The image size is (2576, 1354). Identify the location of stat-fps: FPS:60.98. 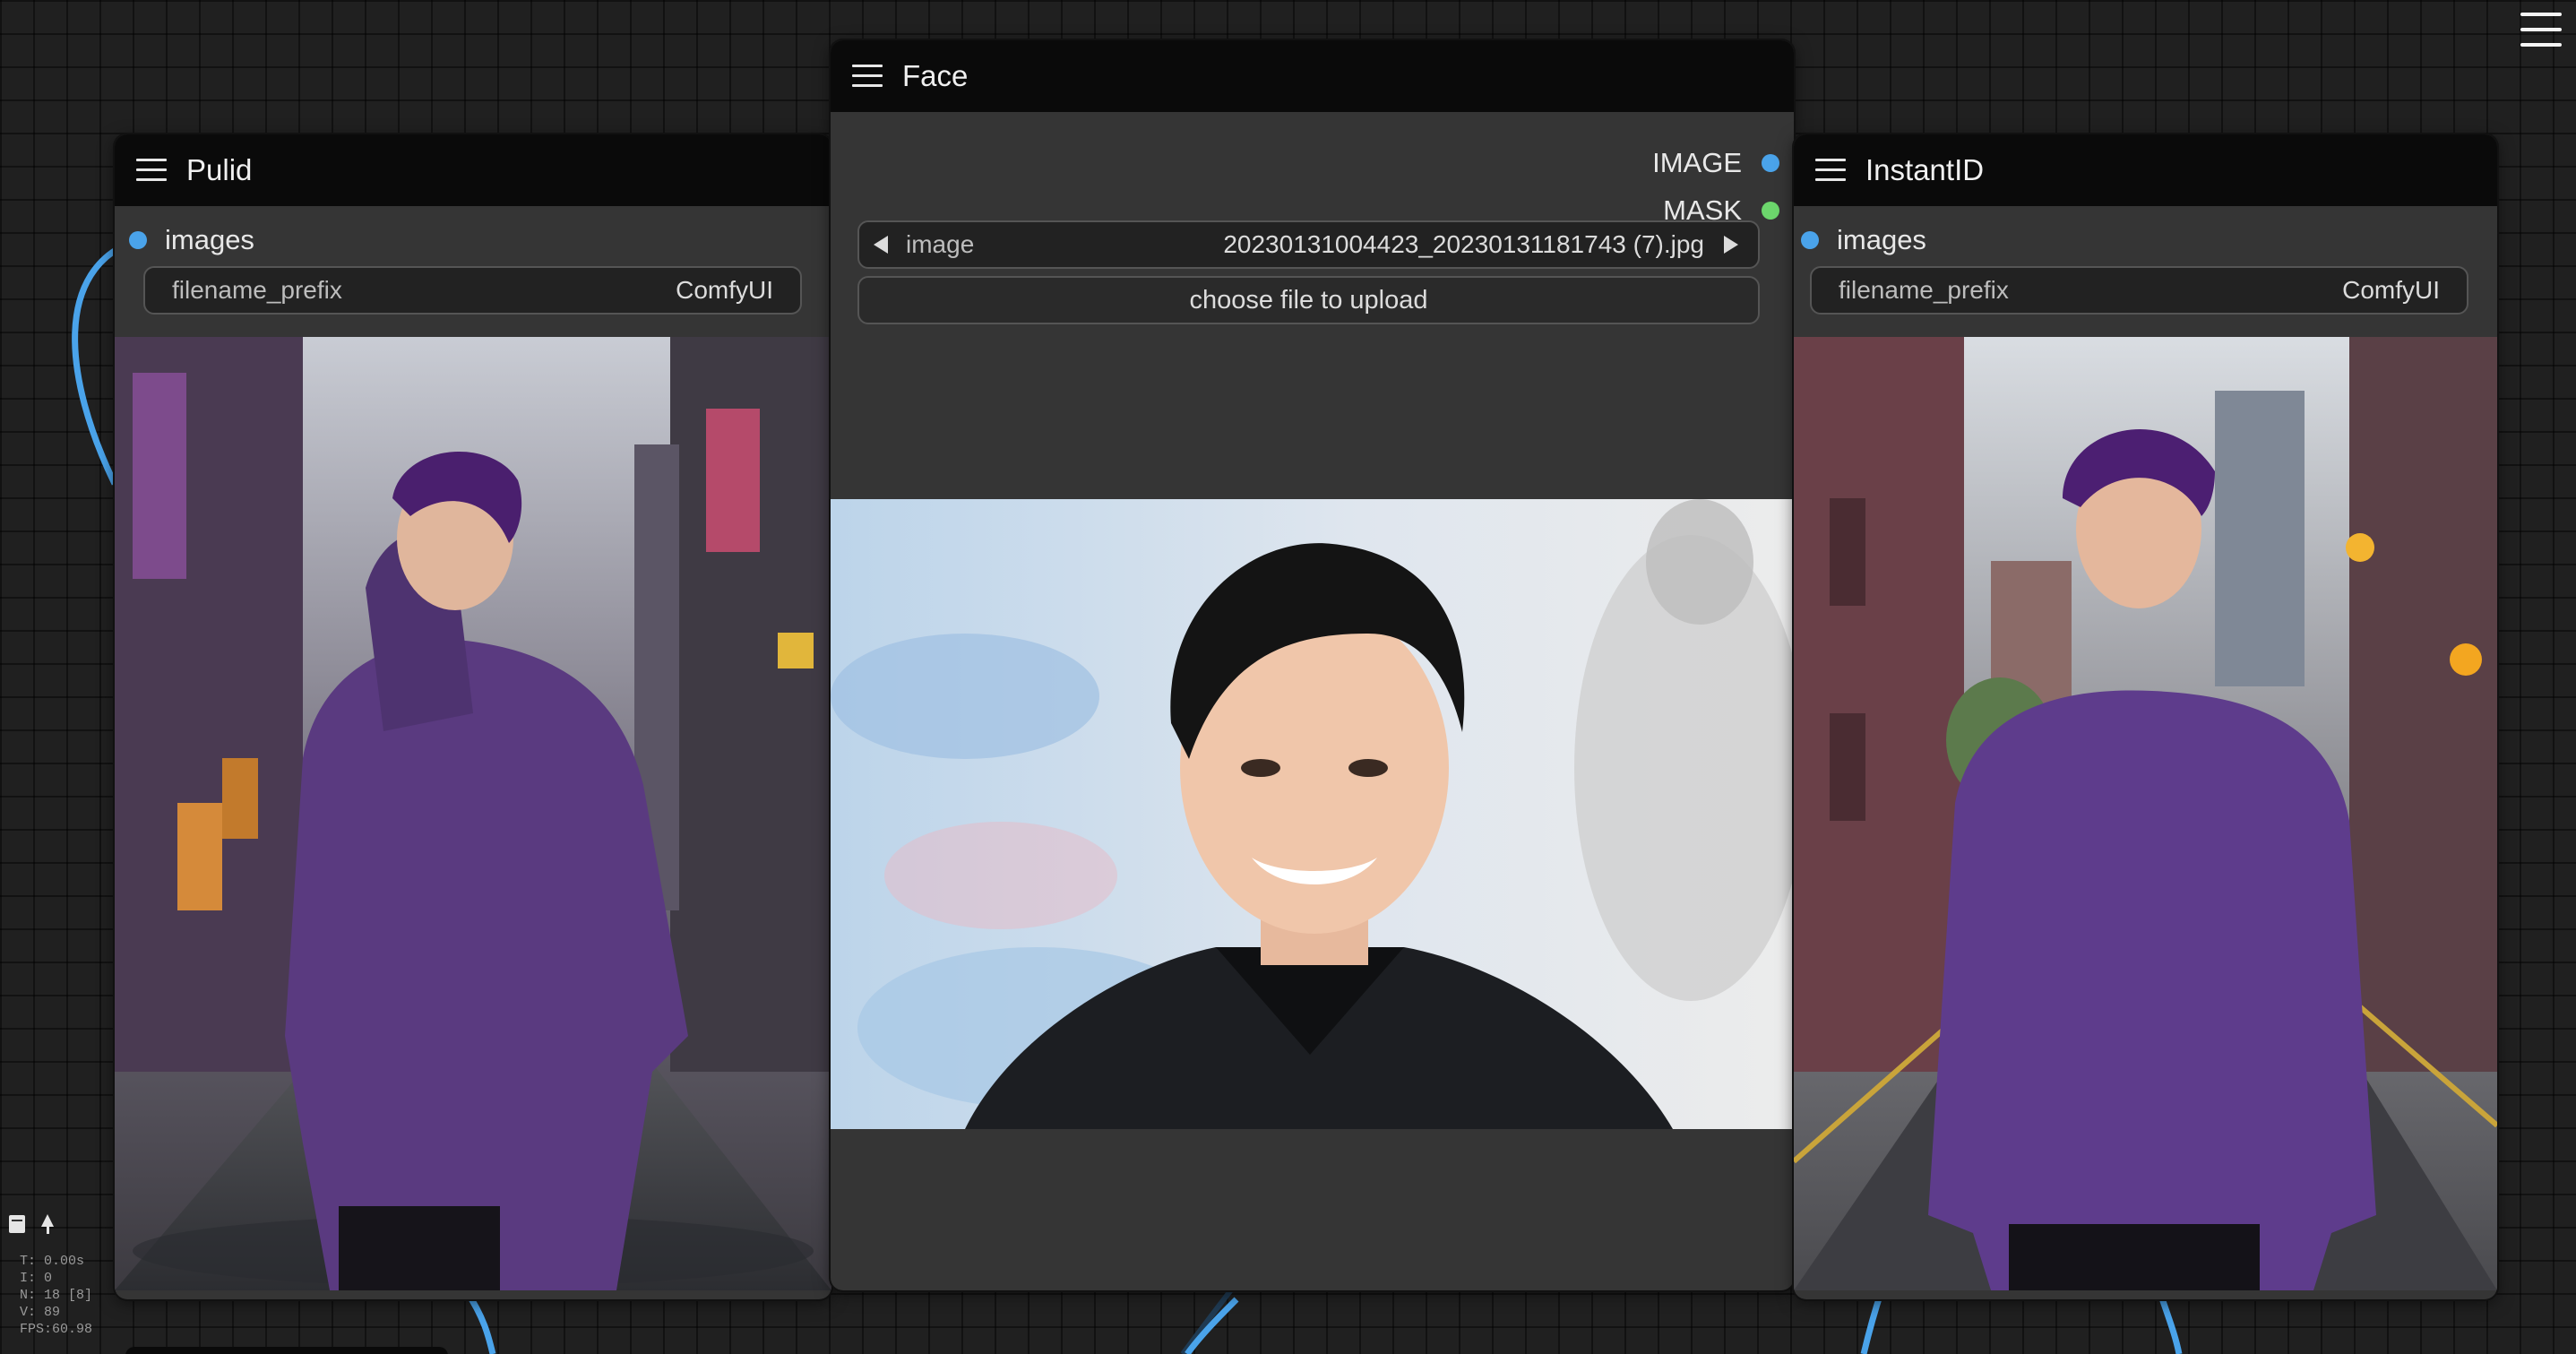
(56, 1329).